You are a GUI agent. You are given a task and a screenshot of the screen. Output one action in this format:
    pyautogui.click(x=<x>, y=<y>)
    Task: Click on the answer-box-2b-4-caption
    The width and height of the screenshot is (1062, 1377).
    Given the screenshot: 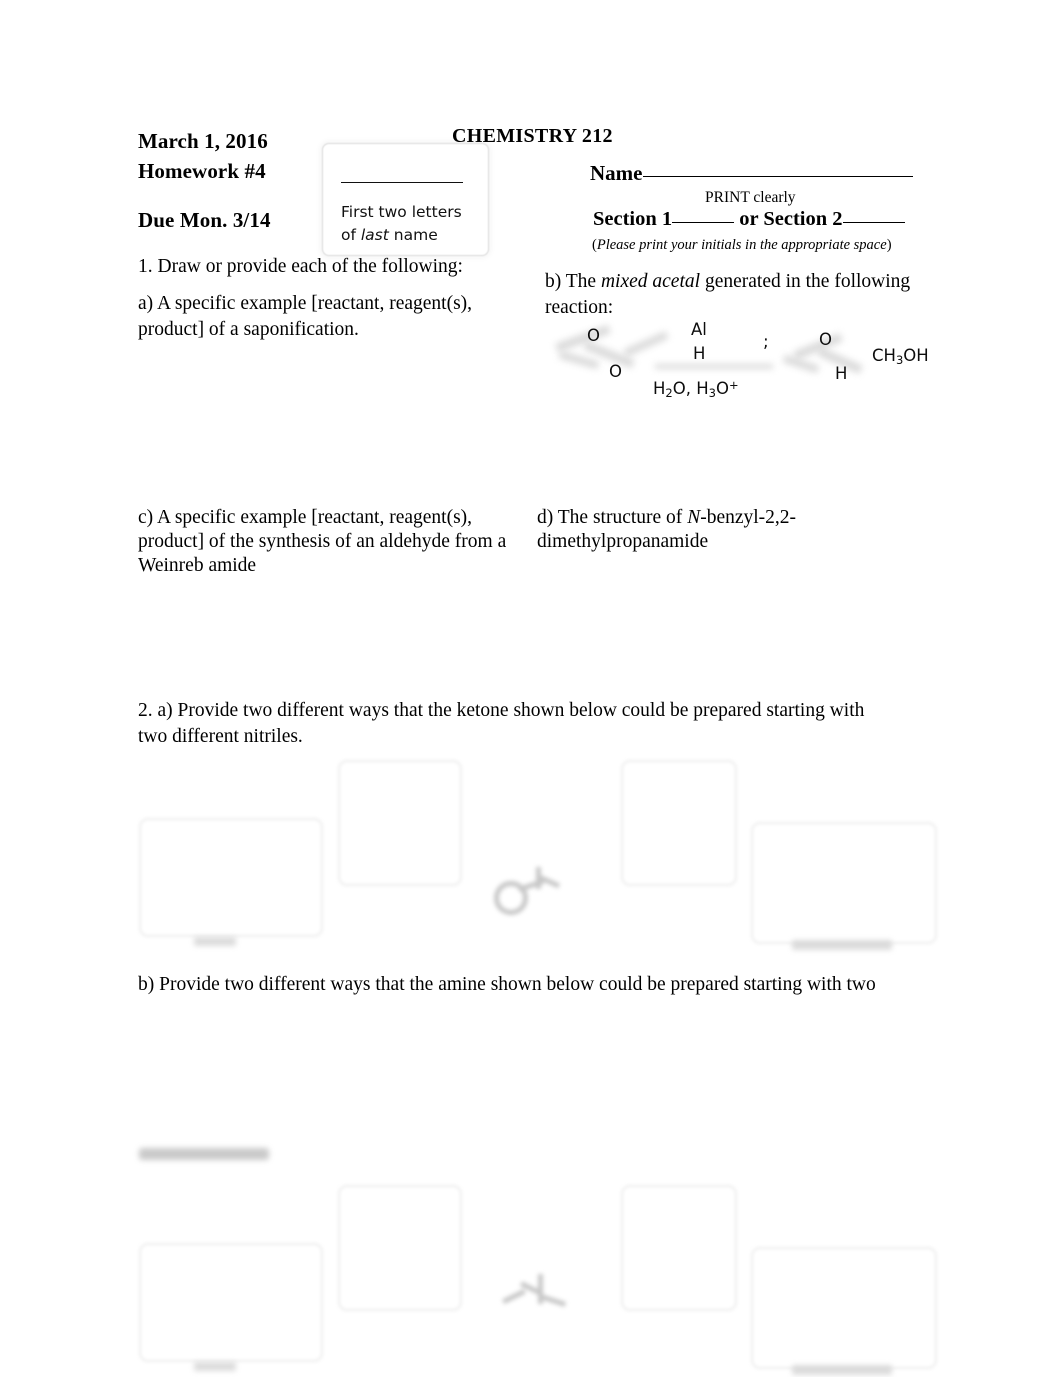 What is the action you would take?
    pyautogui.click(x=842, y=1370)
    